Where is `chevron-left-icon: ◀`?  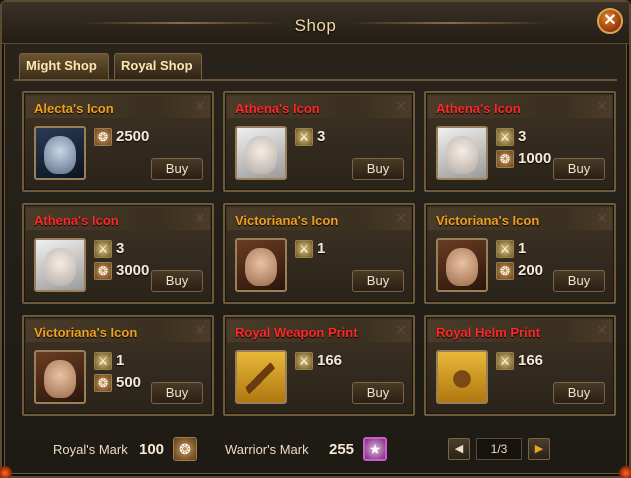
chevron-left-icon: ◀ is located at coordinates (459, 449).